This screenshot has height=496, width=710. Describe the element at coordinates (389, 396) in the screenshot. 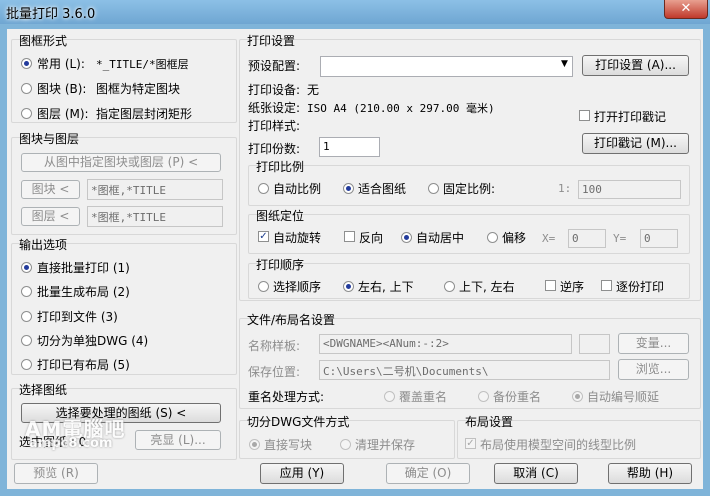

I see `dup-overwrite-radio` at that location.